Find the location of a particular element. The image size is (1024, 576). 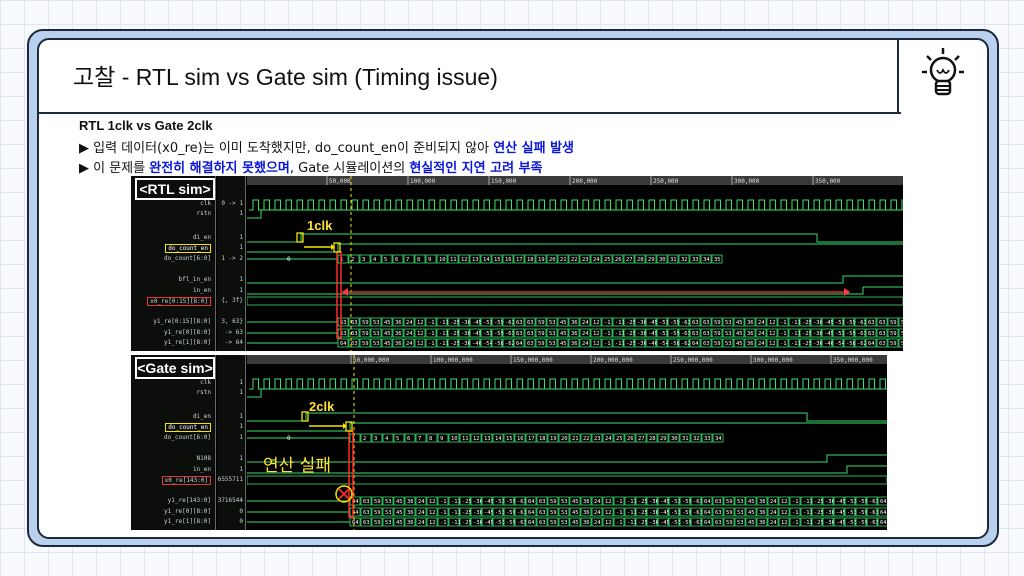

rtl-signal-name: do_count[6:0] is located at coordinates (187, 258).